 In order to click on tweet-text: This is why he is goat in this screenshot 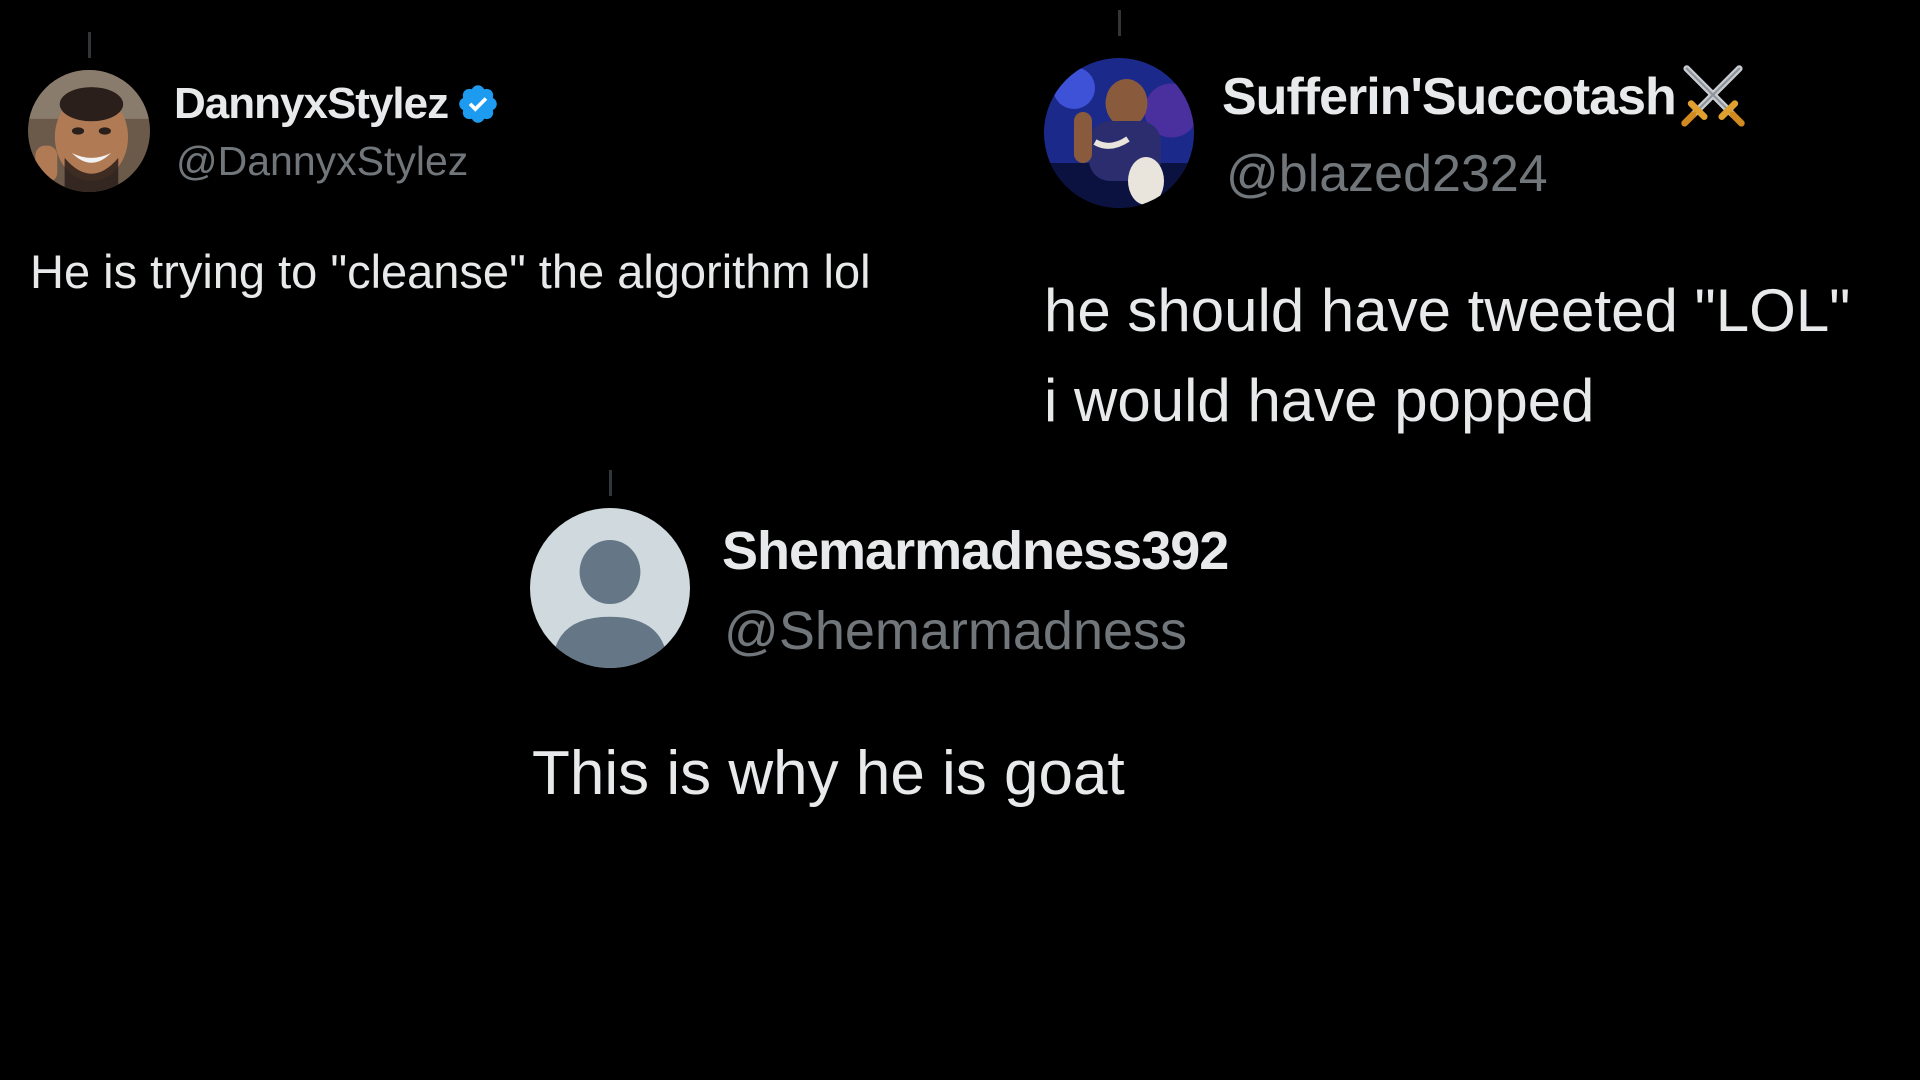, I will do `click(828, 773)`.